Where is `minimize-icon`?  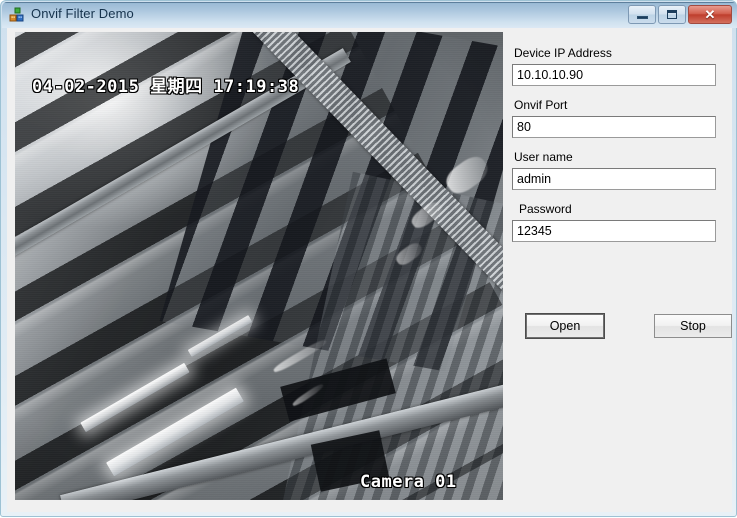 minimize-icon is located at coordinates (642, 17).